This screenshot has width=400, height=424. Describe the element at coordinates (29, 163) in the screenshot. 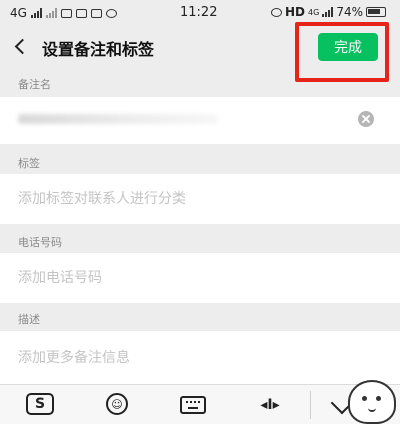

I see `tags-label: 标签` at that location.